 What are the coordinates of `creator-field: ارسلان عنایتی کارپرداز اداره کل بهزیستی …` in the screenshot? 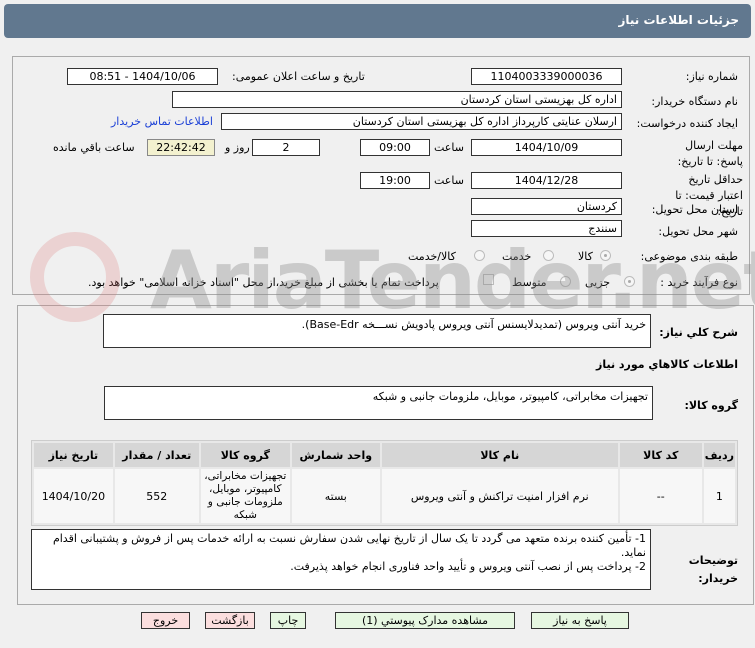 It's located at (421, 121).